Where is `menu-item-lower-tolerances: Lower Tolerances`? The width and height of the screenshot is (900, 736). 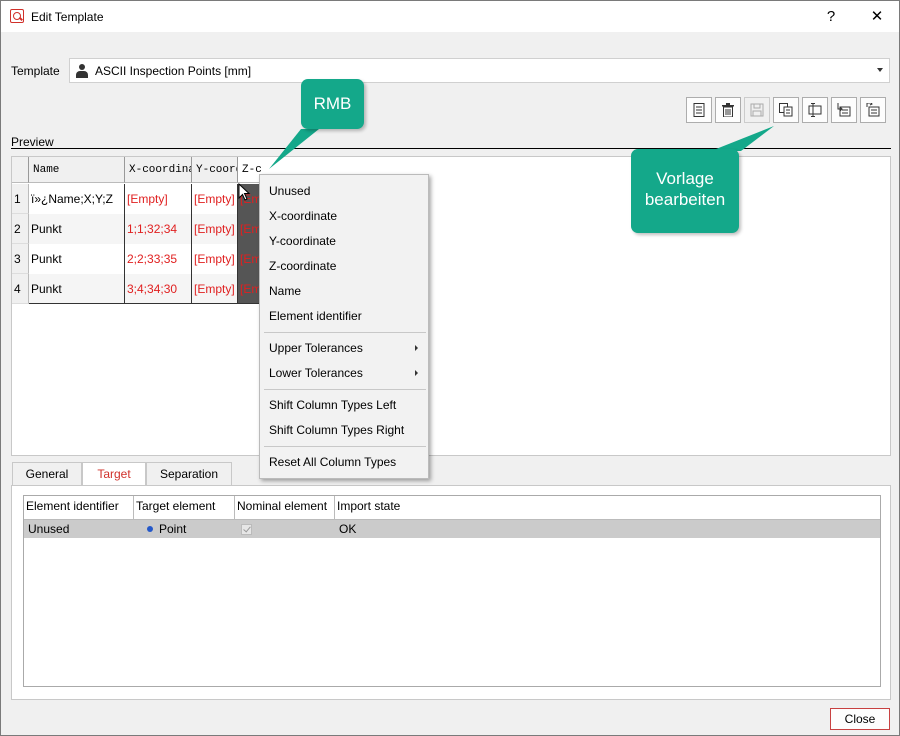 menu-item-lower-tolerances: Lower Tolerances is located at coordinates (344, 373).